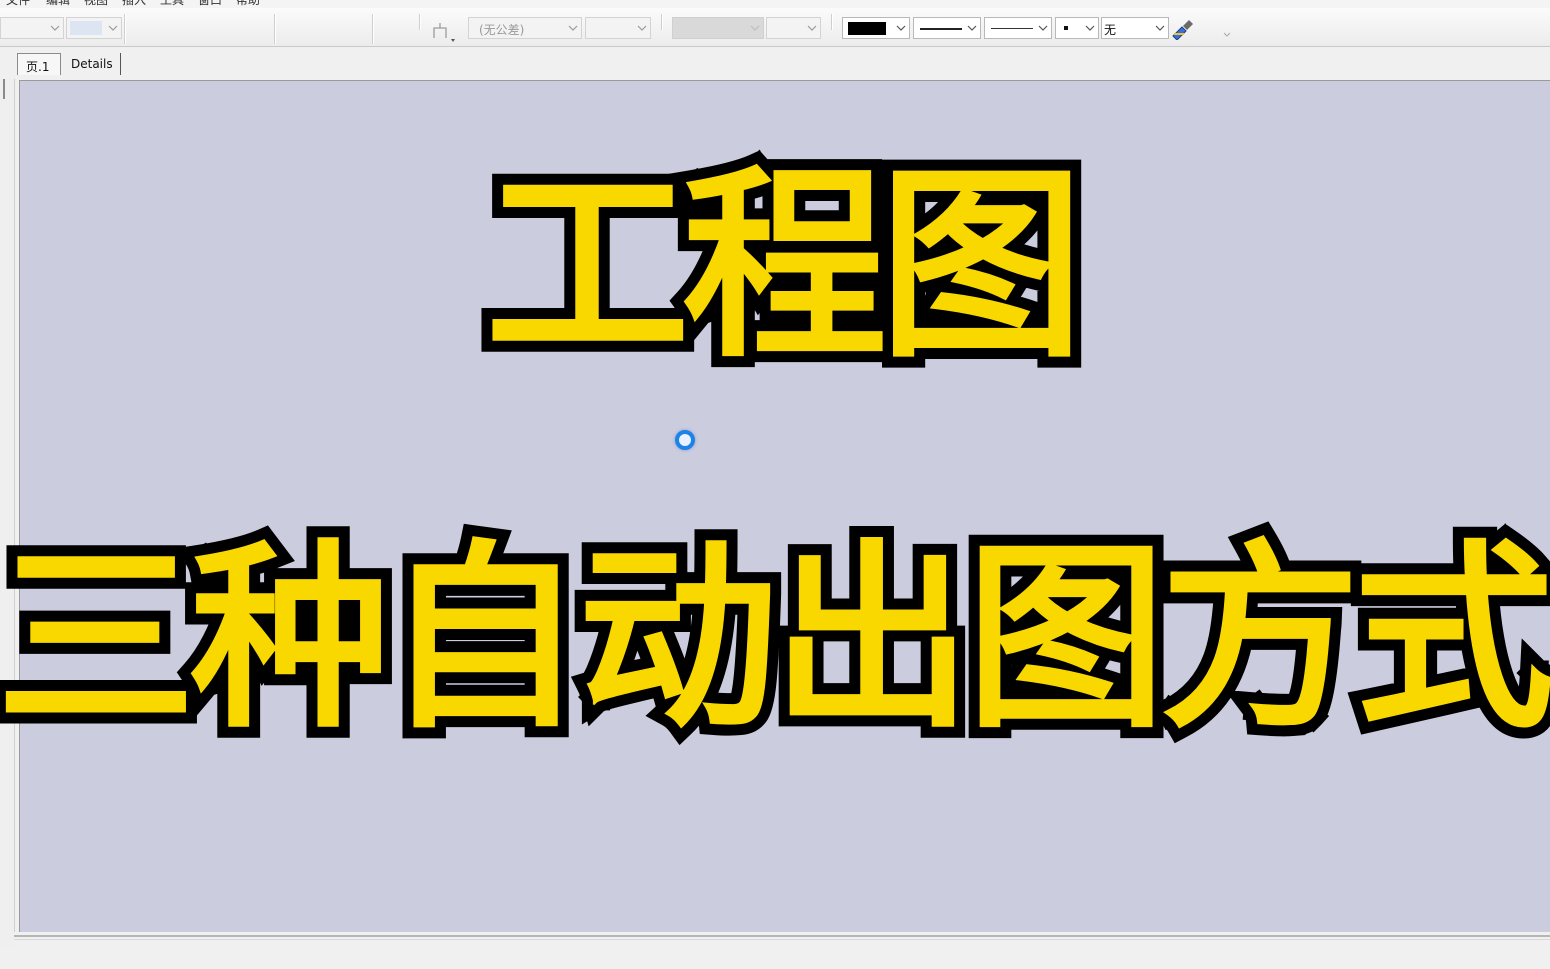 The height and width of the screenshot is (969, 1550). I want to click on format-painter-icon, so click(1182, 30).